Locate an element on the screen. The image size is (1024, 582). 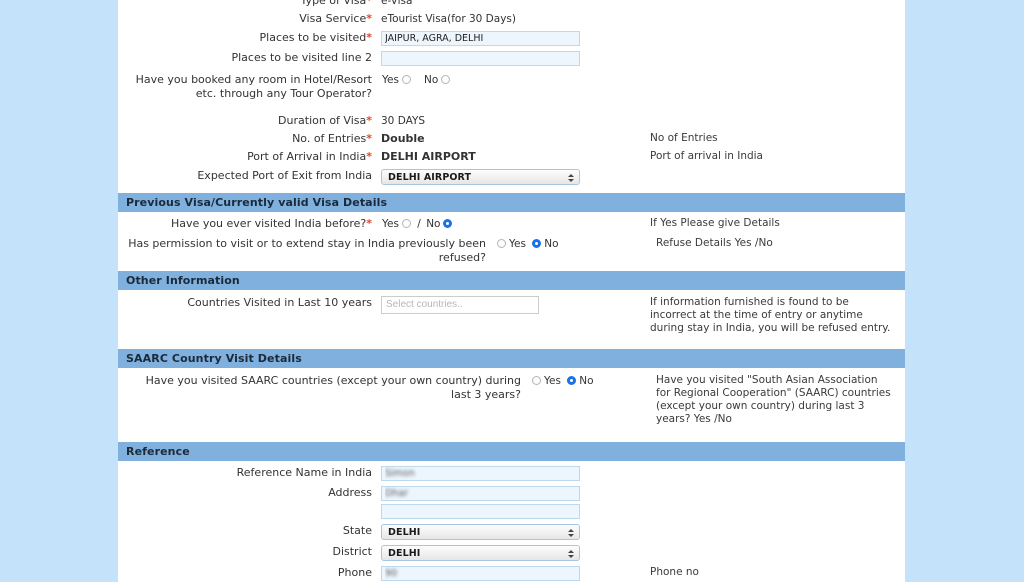
section-header-reference: Reference is located at coordinates (511, 451).